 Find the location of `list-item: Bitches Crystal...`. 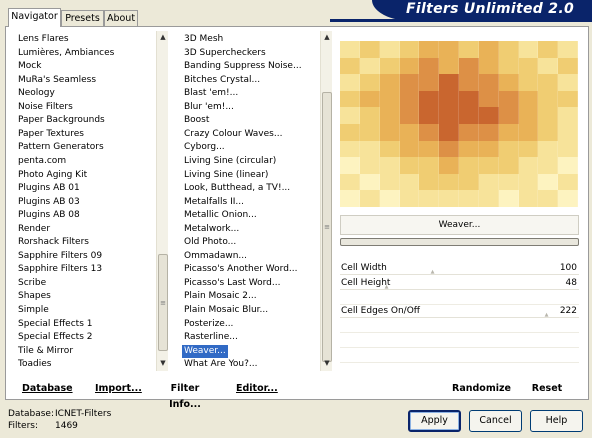

list-item: Bitches Crystal... is located at coordinates (221, 80).